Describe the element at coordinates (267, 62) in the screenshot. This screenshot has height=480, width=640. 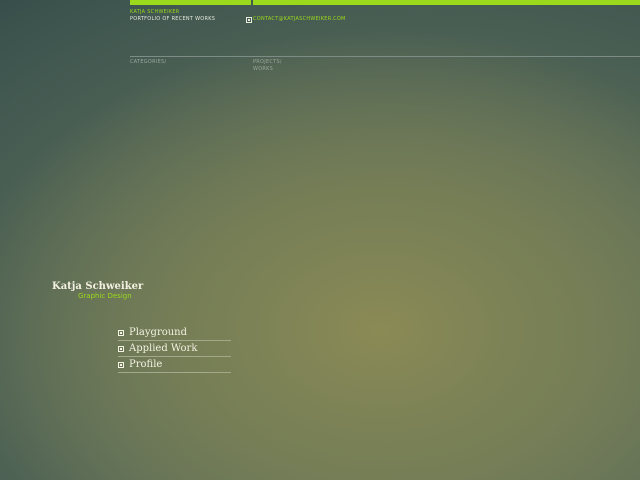
I see `nav-projects: PROJECTS/` at that location.